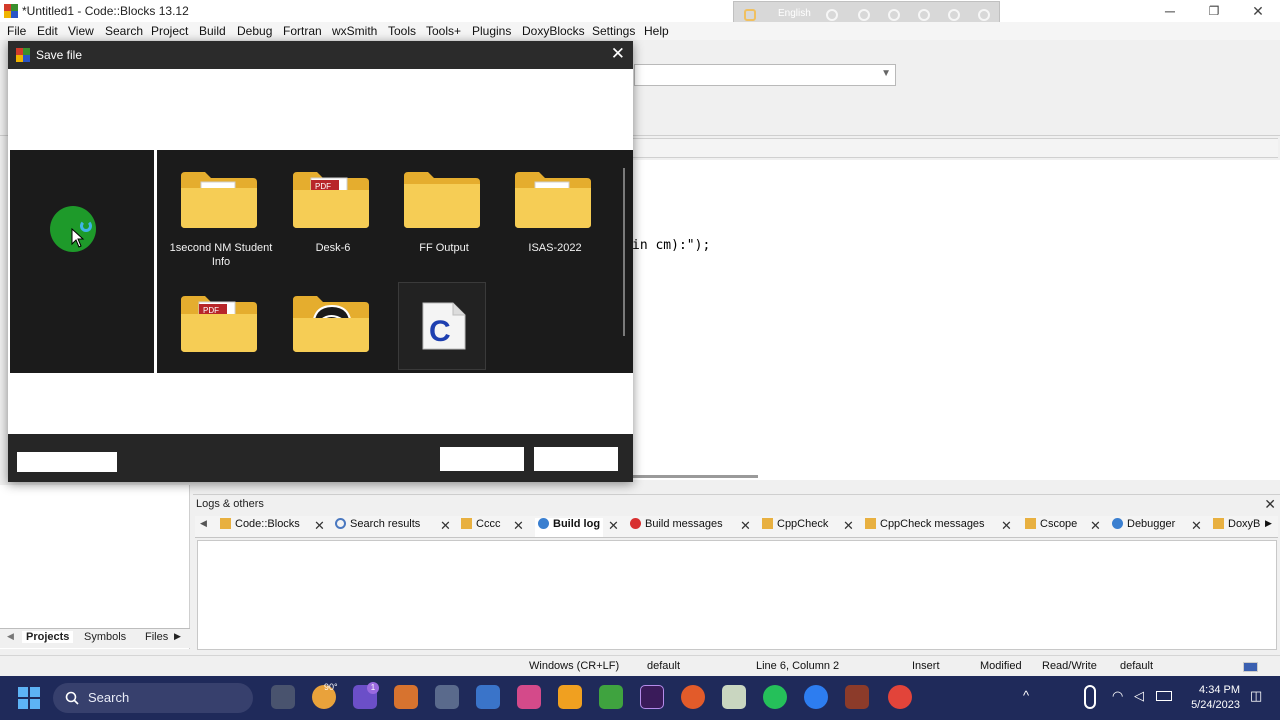 This screenshot has width=1280, height=720. Describe the element at coordinates (676, 527) in the screenshot. I see `logtab-build-messages: Build messages` at that location.